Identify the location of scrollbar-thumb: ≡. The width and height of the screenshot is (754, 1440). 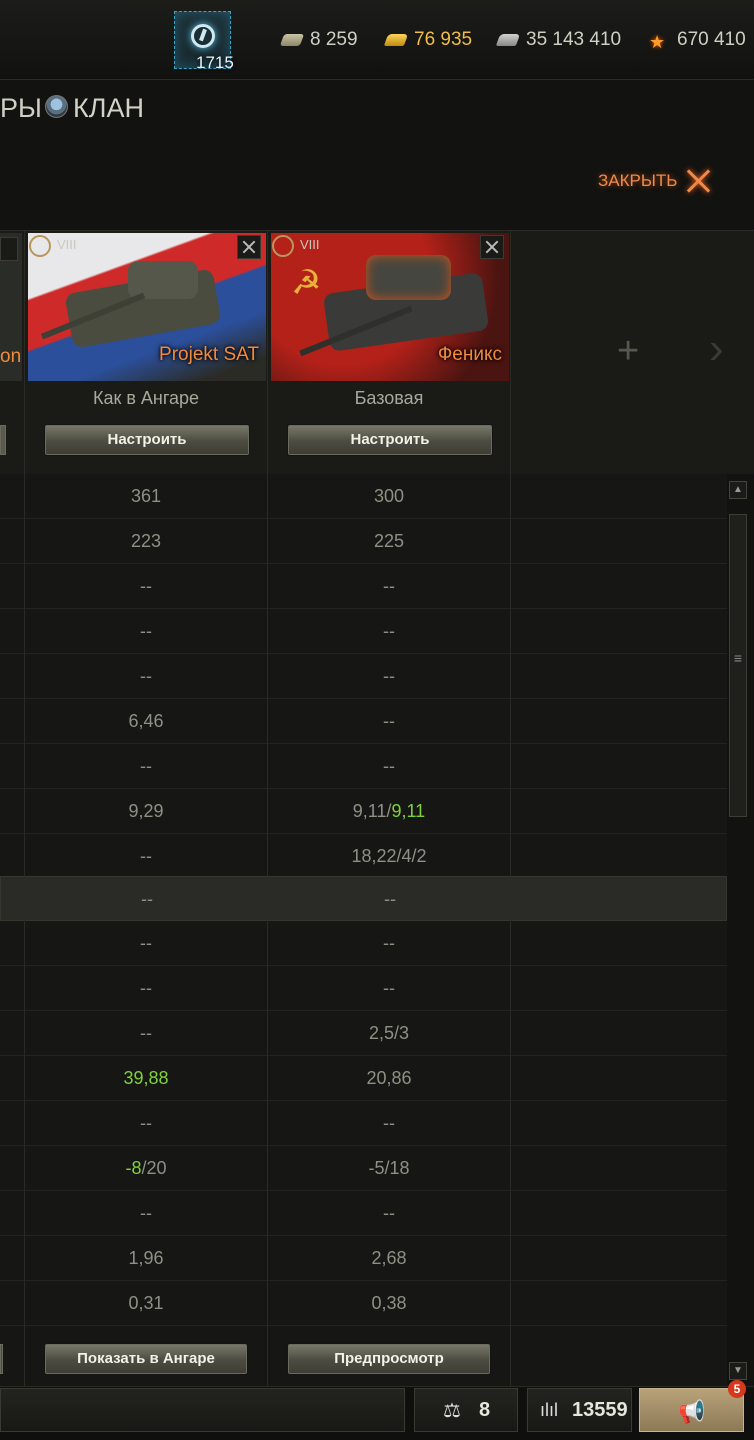
(738, 665).